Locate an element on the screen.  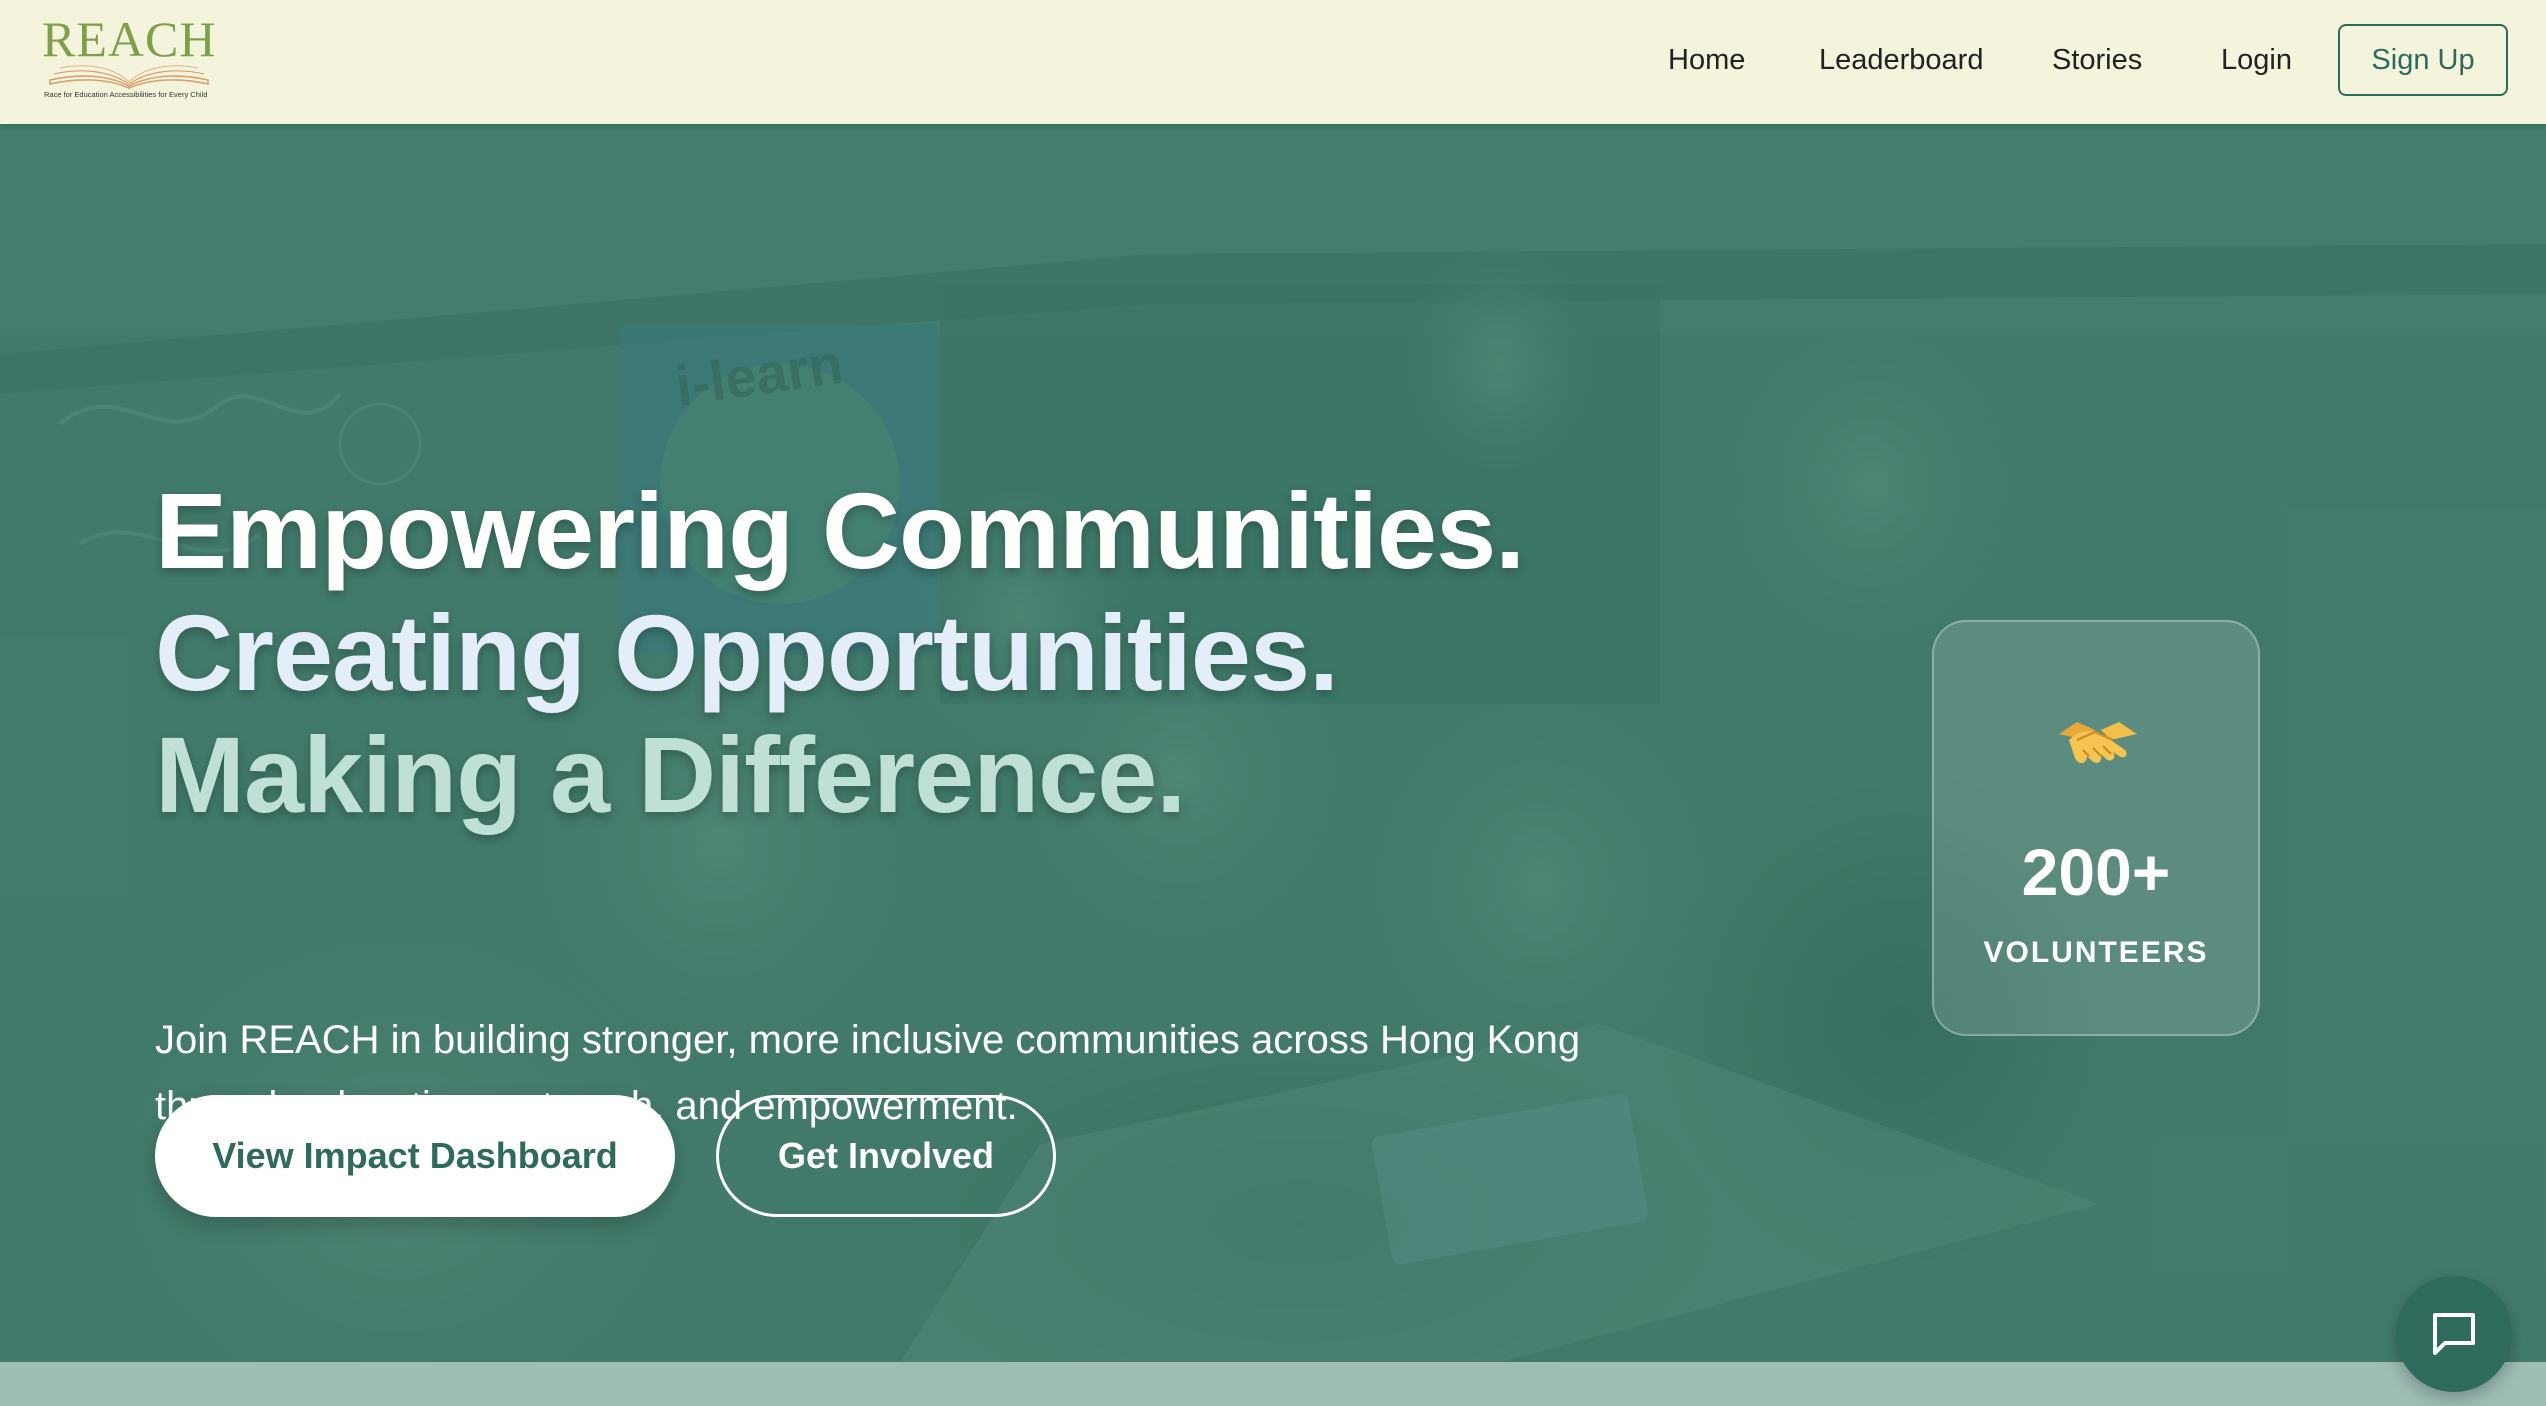
nav-link-home: Home is located at coordinates (1706, 60).